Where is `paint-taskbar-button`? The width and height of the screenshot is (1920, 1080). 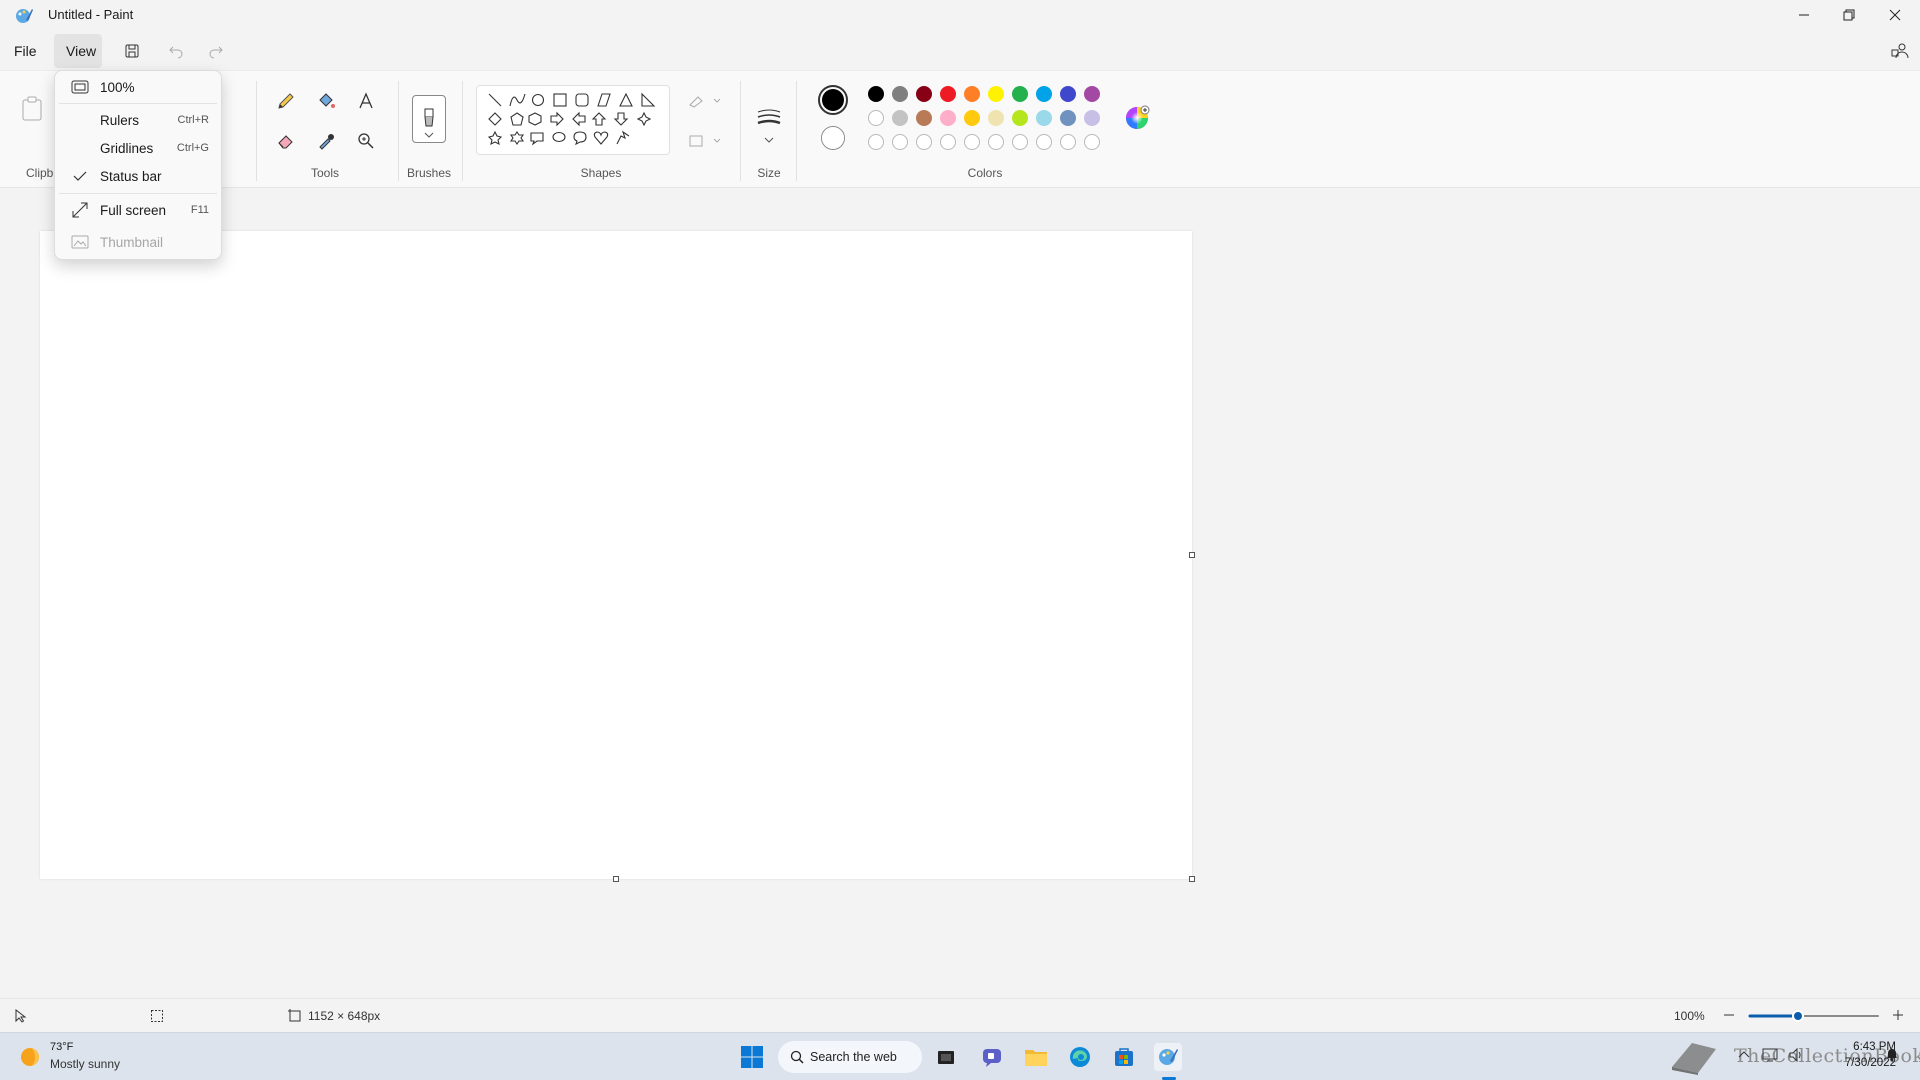 paint-taskbar-button is located at coordinates (1168, 1057).